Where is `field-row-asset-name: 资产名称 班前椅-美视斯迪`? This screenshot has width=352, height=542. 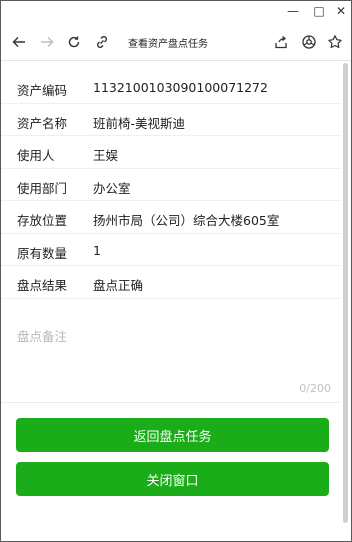 field-row-asset-name: 资产名称 班前椅-美视斯迪 is located at coordinates (171, 120).